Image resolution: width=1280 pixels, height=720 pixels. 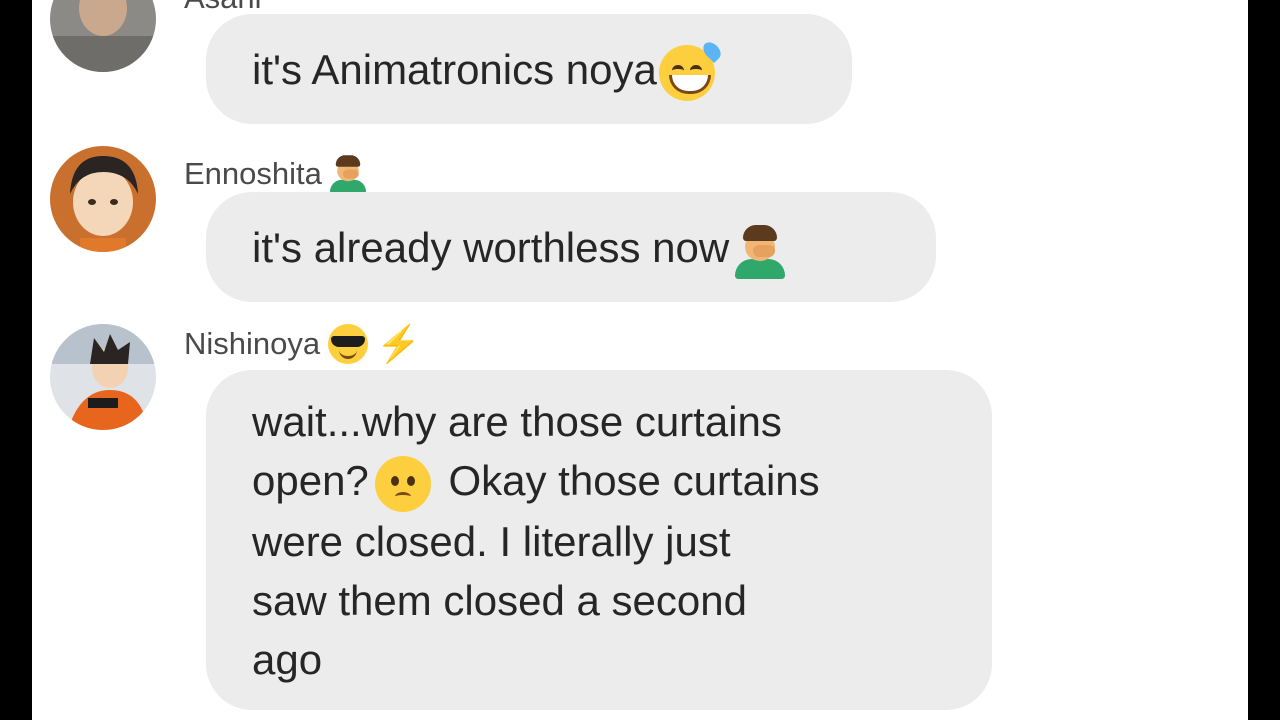 What do you see at coordinates (499, 600) in the screenshot?
I see `message-line: saw them closed a second` at bounding box center [499, 600].